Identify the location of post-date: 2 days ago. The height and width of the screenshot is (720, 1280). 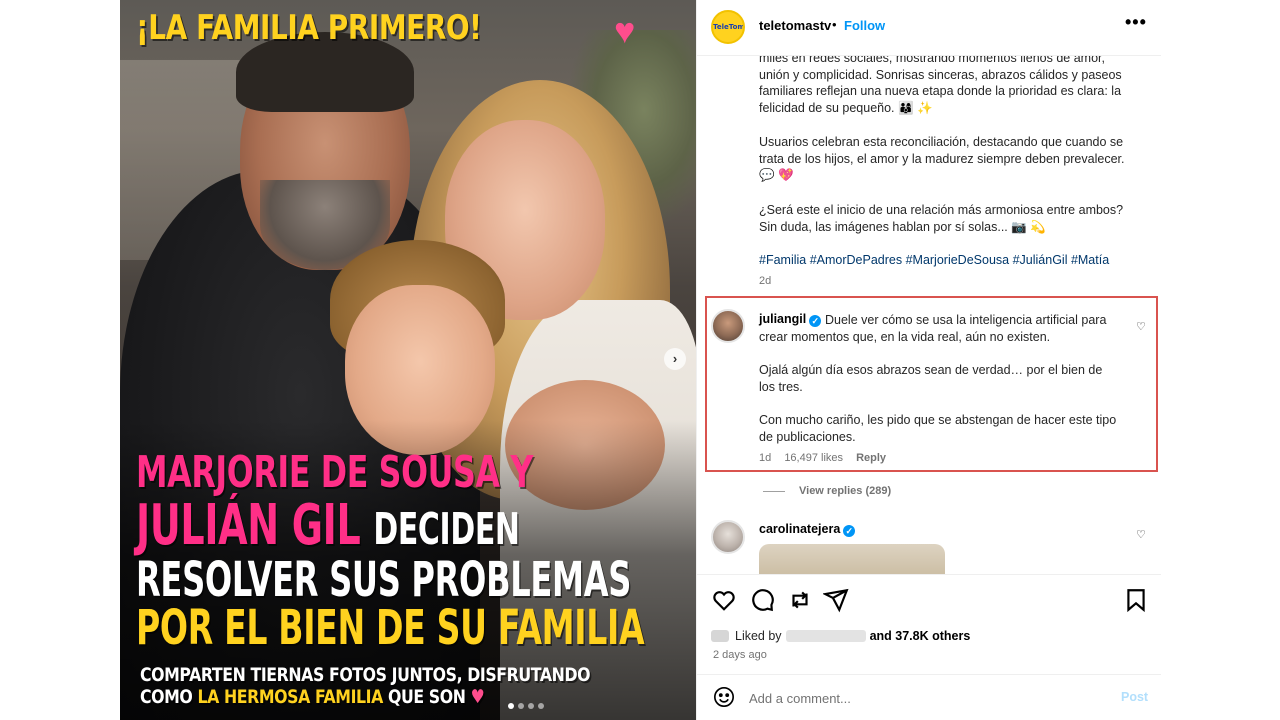
(740, 655).